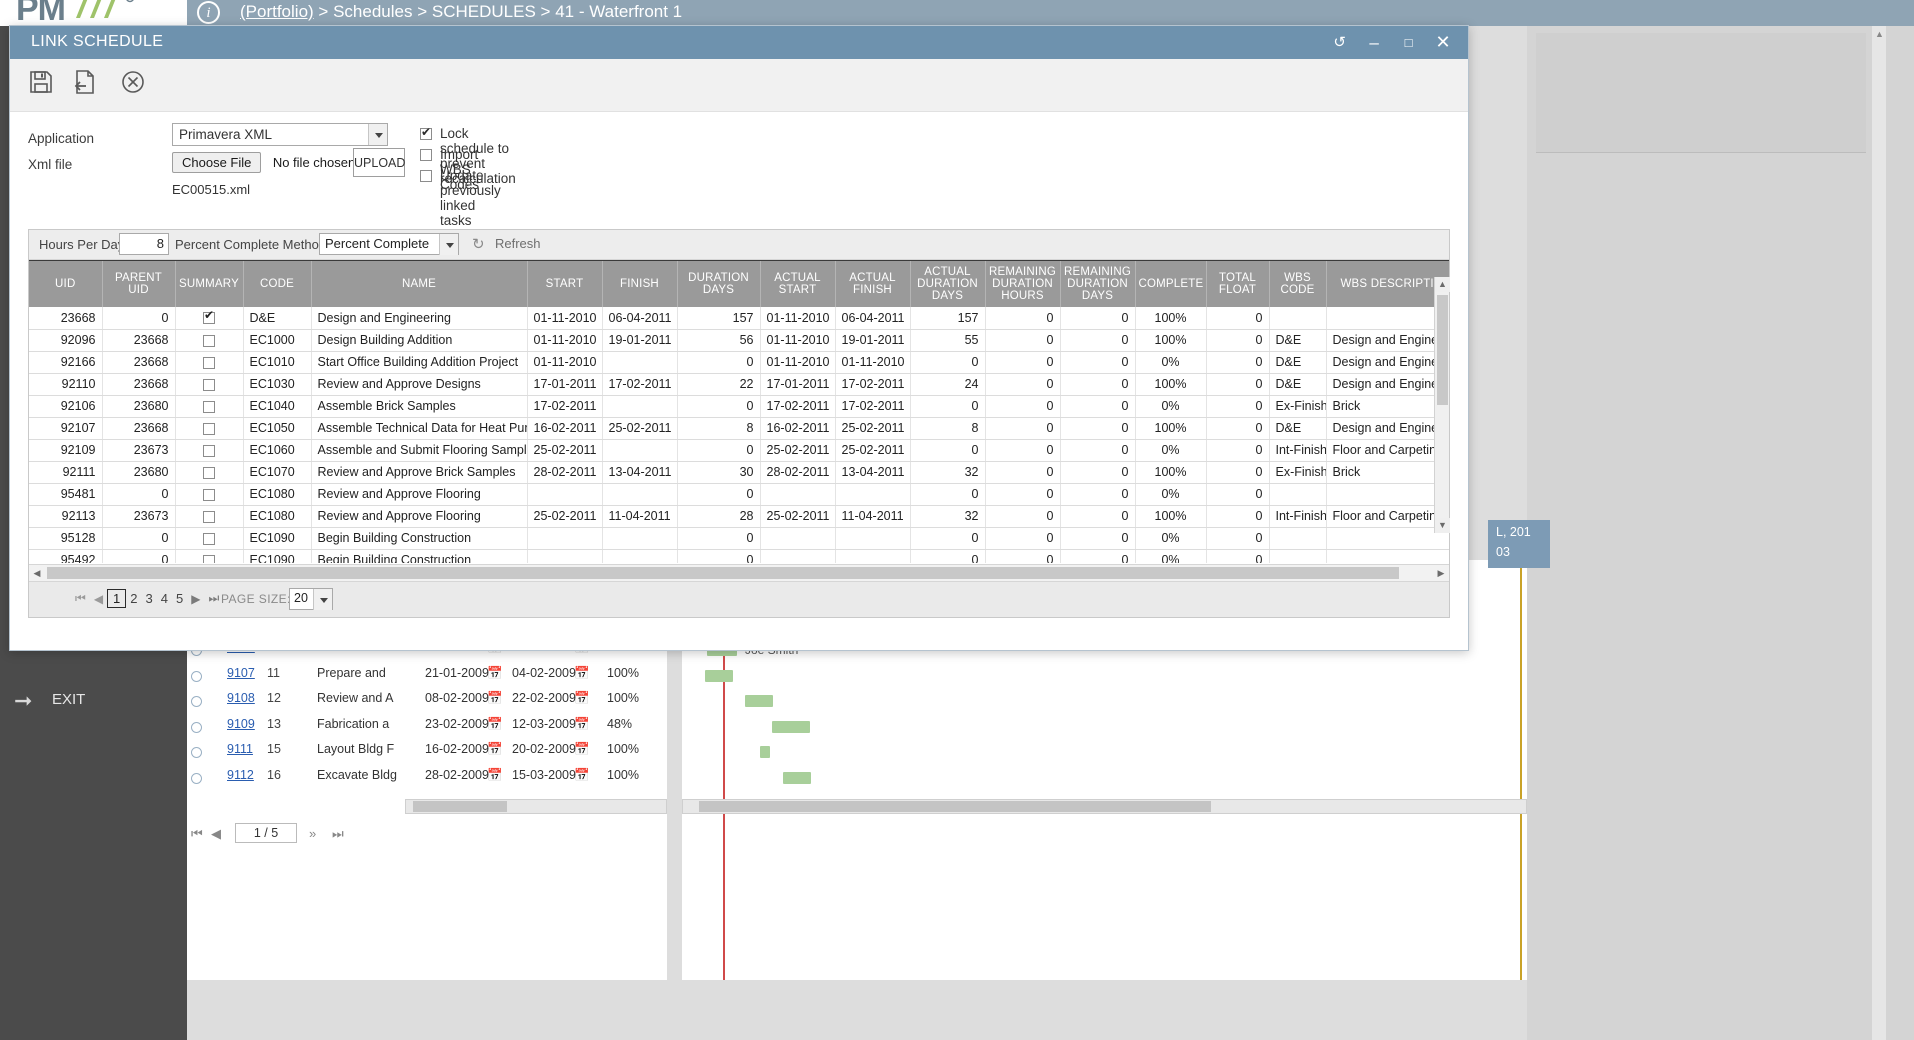 The image size is (1914, 1040). I want to click on grid-column-header: DURATION DAYS, so click(719, 284).